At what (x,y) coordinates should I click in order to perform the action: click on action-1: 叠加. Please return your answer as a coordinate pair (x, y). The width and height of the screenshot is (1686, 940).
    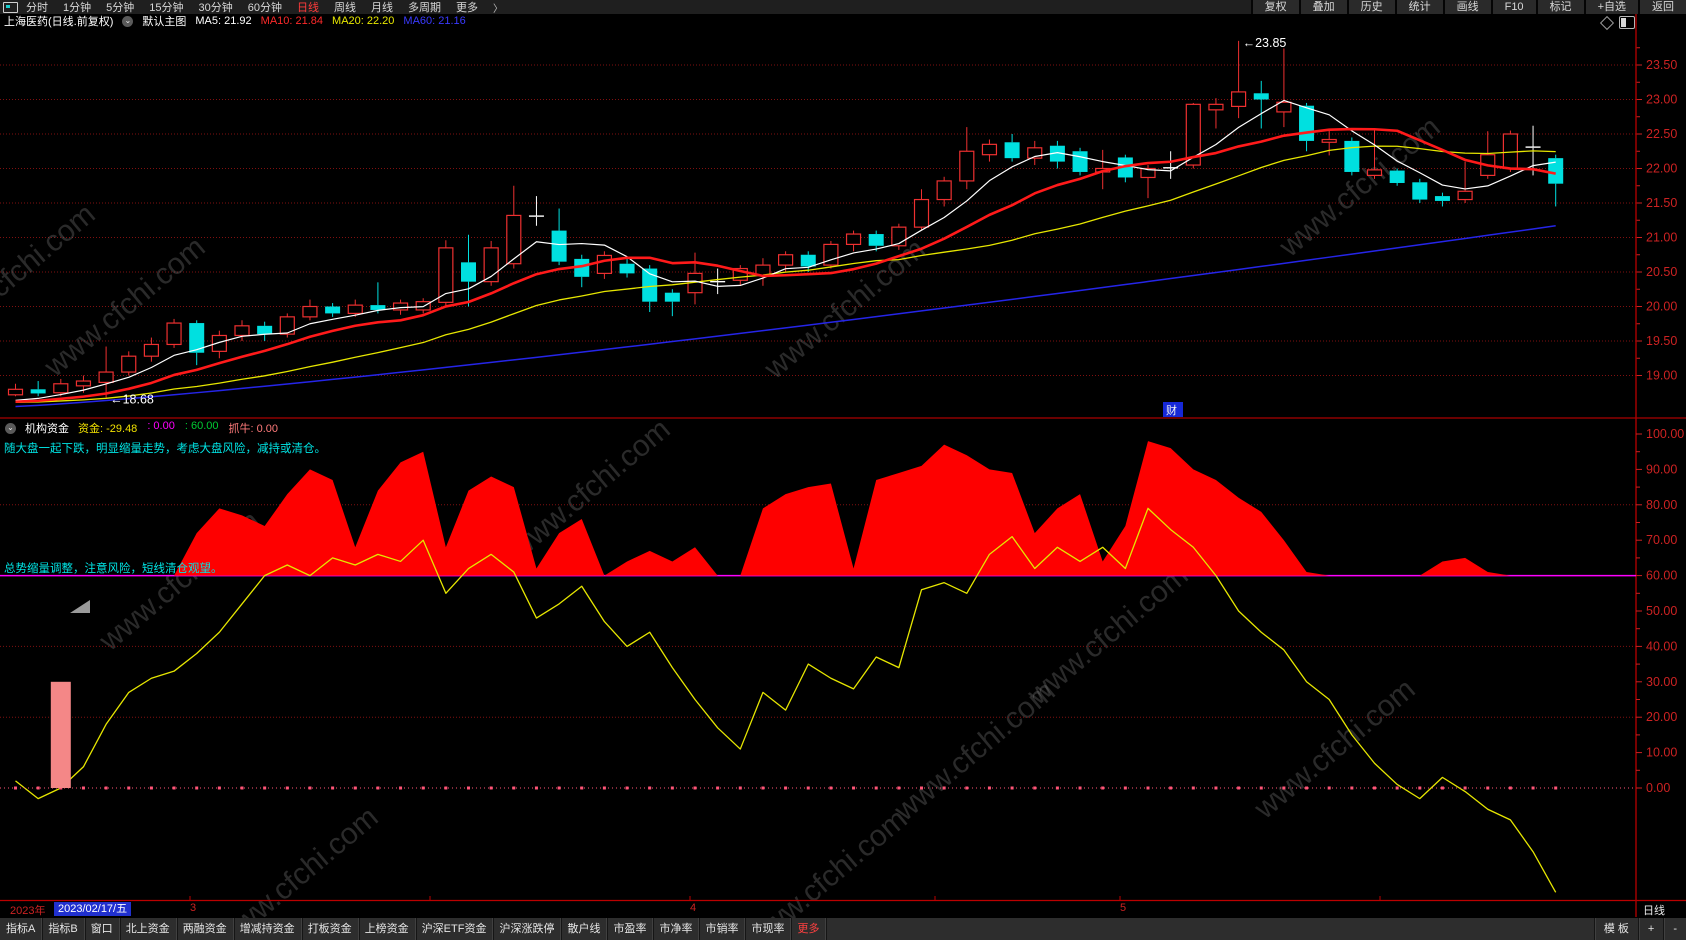
    Looking at the image, I should click on (1322, 7).